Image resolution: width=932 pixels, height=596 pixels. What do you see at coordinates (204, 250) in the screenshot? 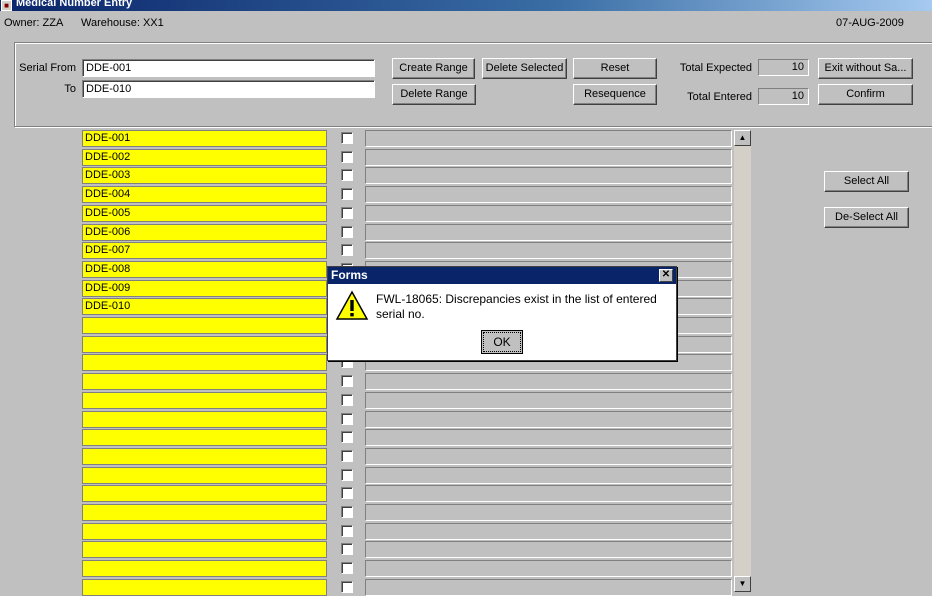
I see `serial-row-input: DDE-007` at bounding box center [204, 250].